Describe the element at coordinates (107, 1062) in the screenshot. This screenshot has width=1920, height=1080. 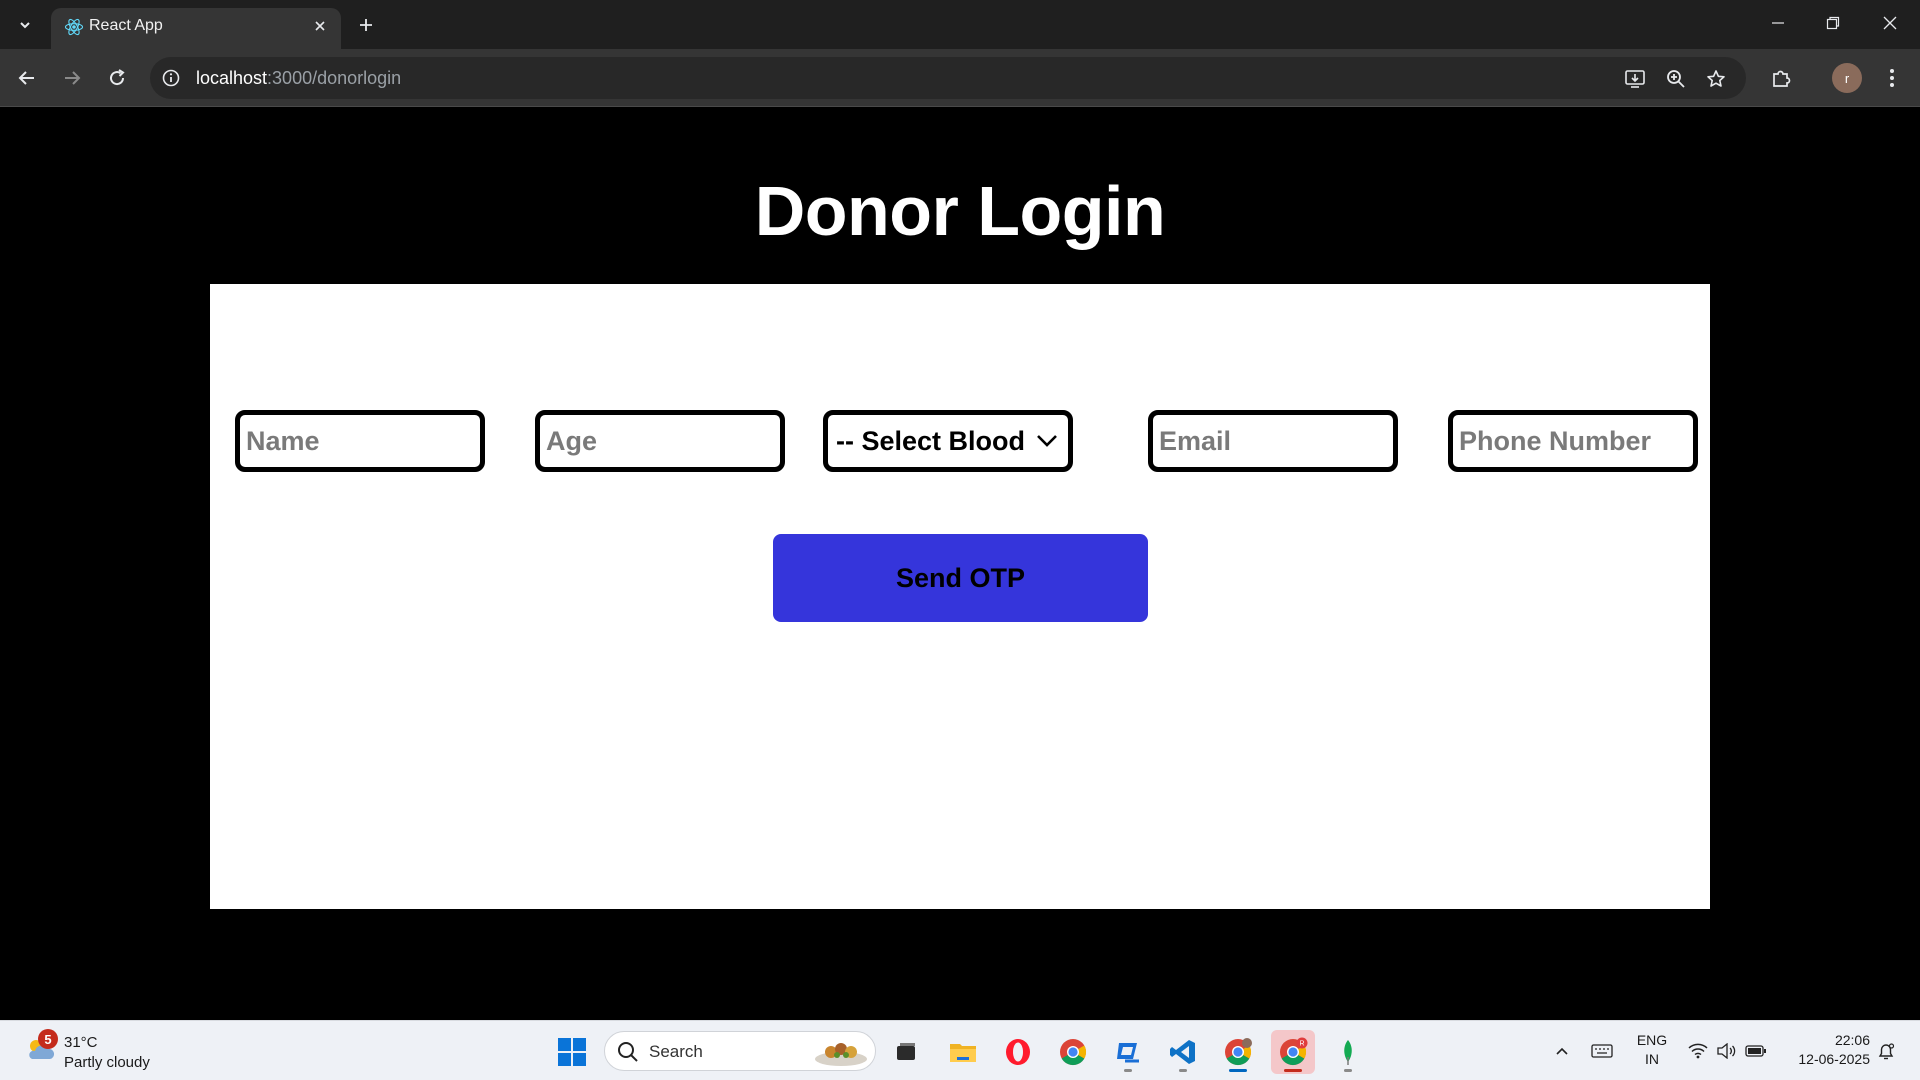
I see `weather-condition: Partly cloudy` at that location.